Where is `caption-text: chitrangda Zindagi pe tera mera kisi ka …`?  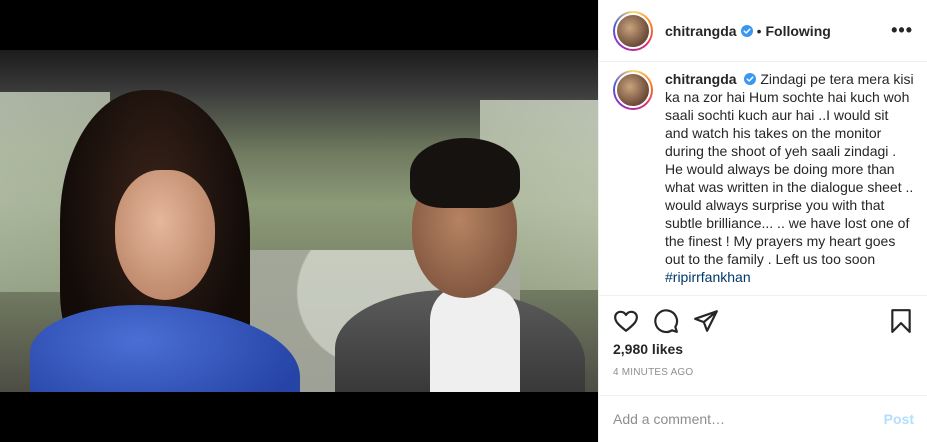
caption-text: chitrangda Zindagi pe tera mera kisi ka … is located at coordinates (790, 178).